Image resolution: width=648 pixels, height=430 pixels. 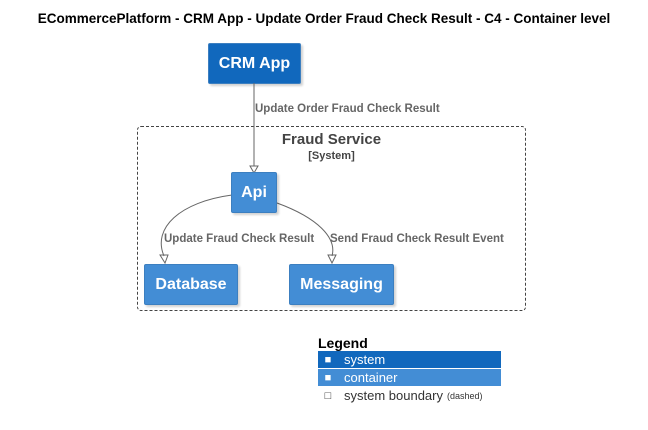 I want to click on legend-title: Legend, so click(x=343, y=343).